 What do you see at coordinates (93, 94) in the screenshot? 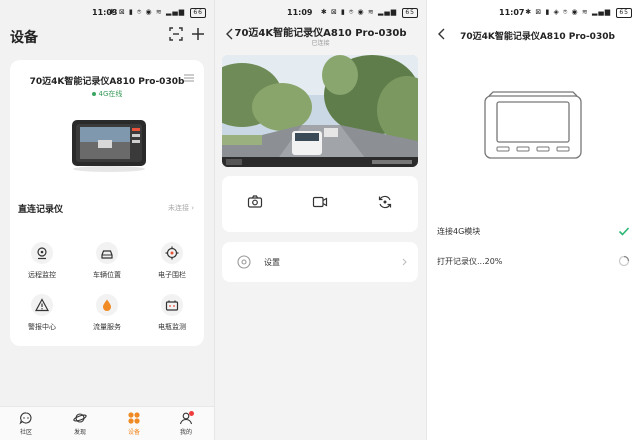
I see `online-dot-icon` at bounding box center [93, 94].